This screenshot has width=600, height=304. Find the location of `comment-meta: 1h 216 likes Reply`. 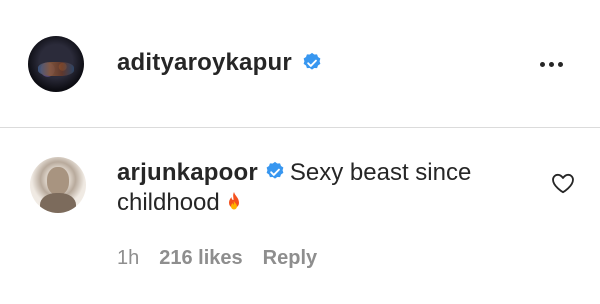

comment-meta: 1h 216 likes Reply is located at coordinates (217, 258).